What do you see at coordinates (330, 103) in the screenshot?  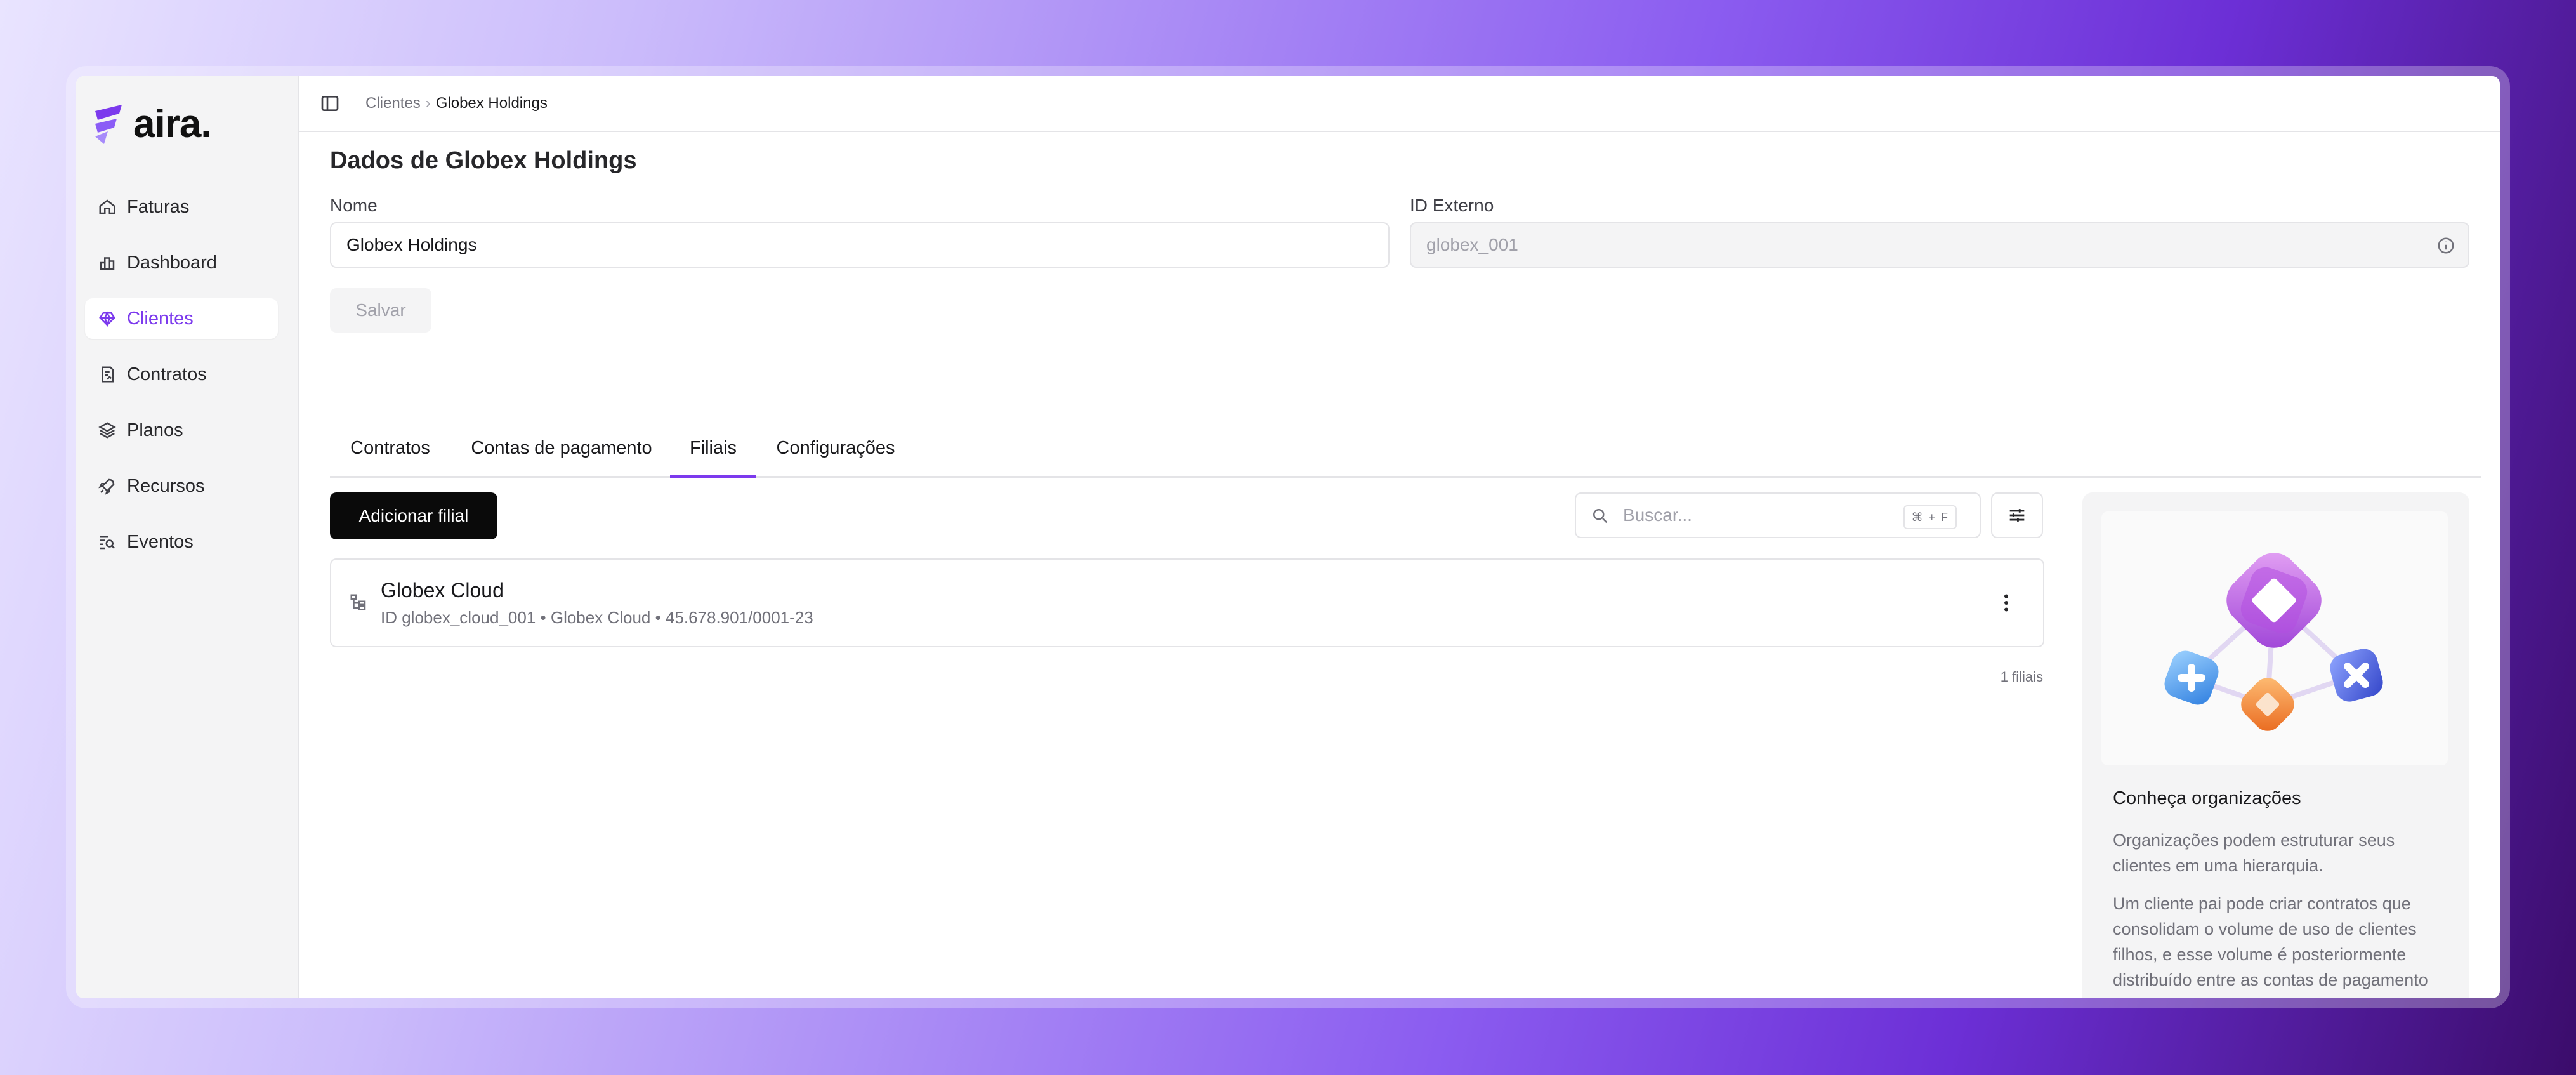 I see `sidebar-toggle-icon` at bounding box center [330, 103].